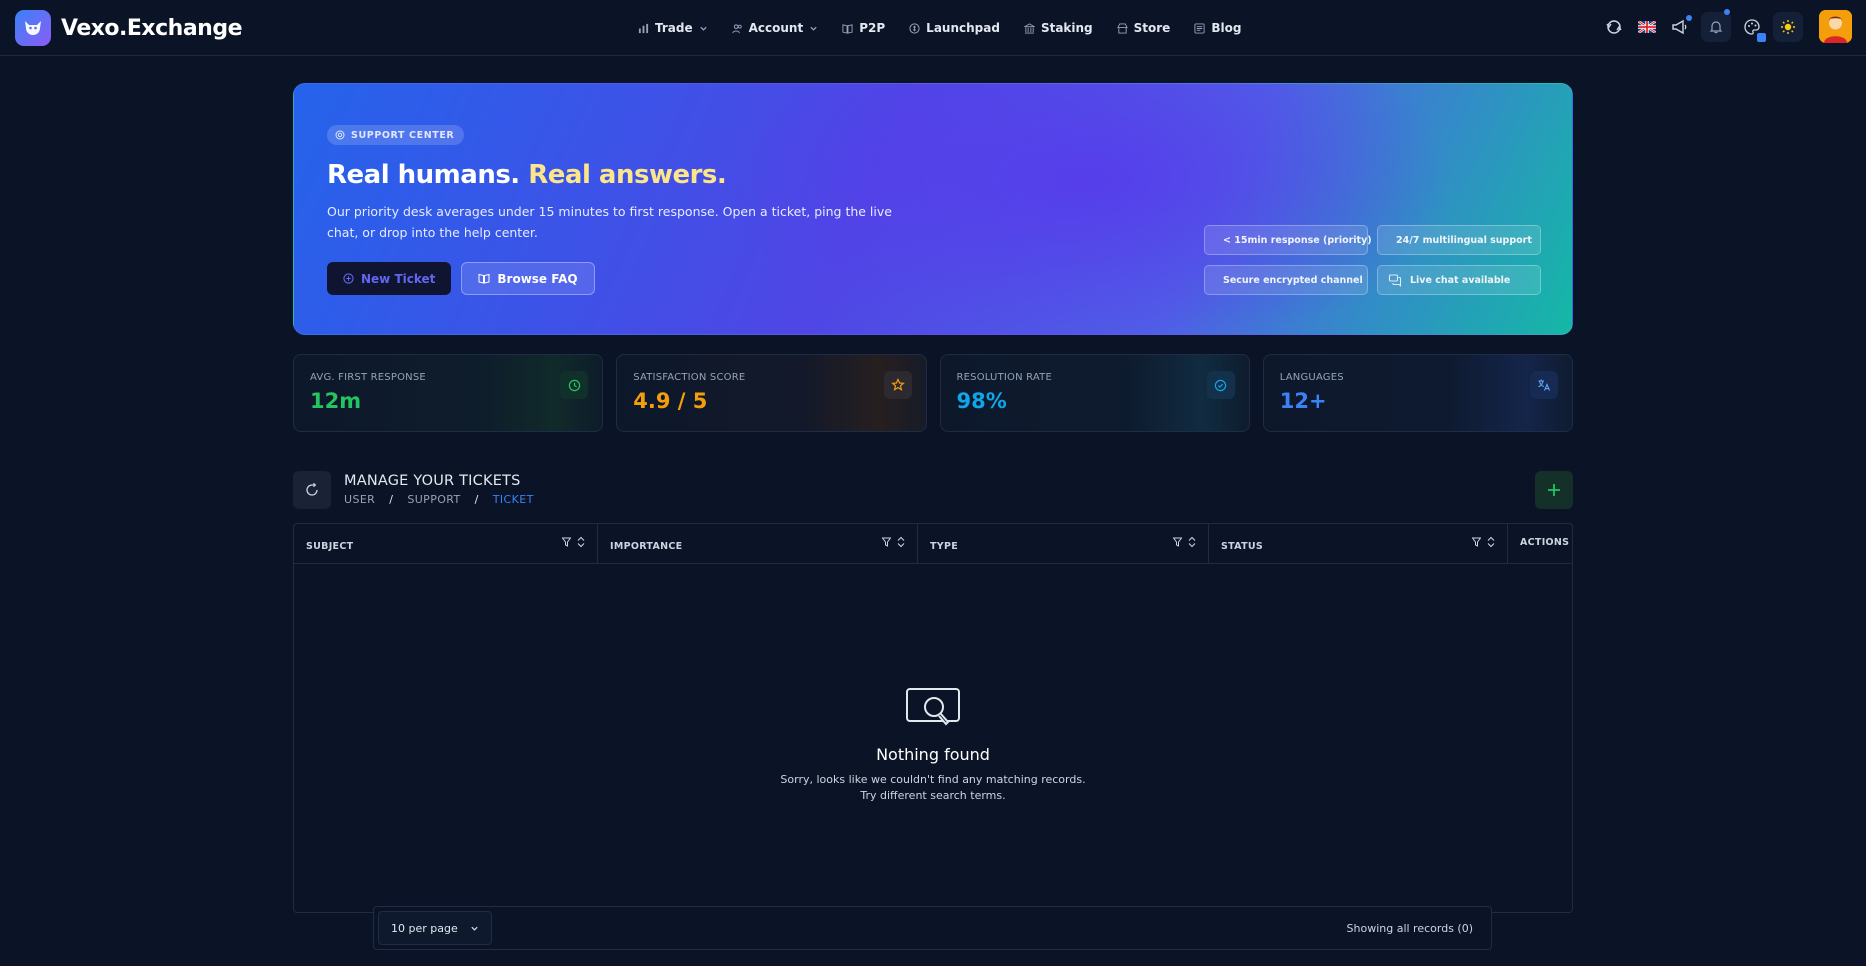  I want to click on nav-item-label: Account, so click(776, 28).